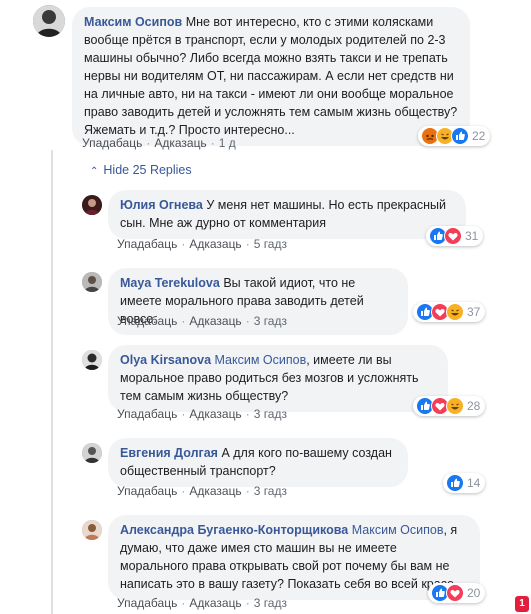 The height and width of the screenshot is (614, 531). Describe the element at coordinates (472, 236) in the screenshot. I see `reaction-count: 31` at that location.